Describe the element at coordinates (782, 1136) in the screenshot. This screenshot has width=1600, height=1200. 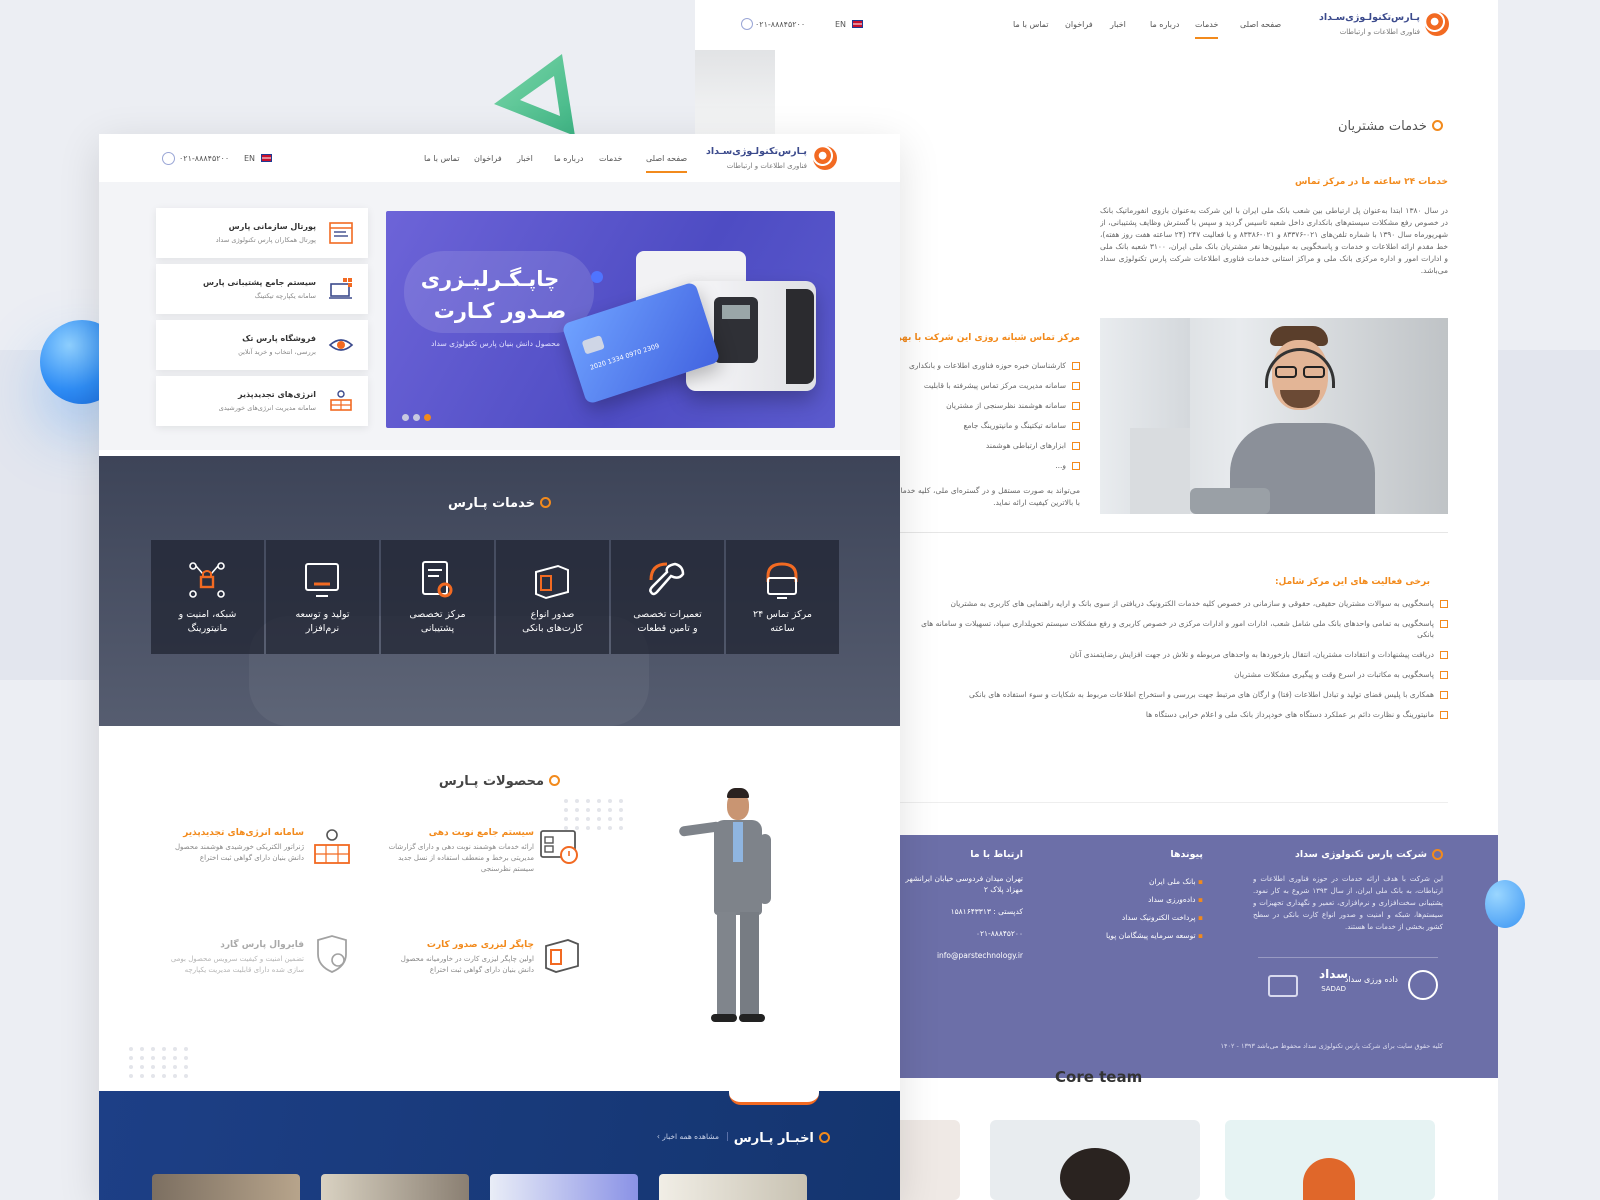
I see `news-heading: اخبـار پـارس` at that location.